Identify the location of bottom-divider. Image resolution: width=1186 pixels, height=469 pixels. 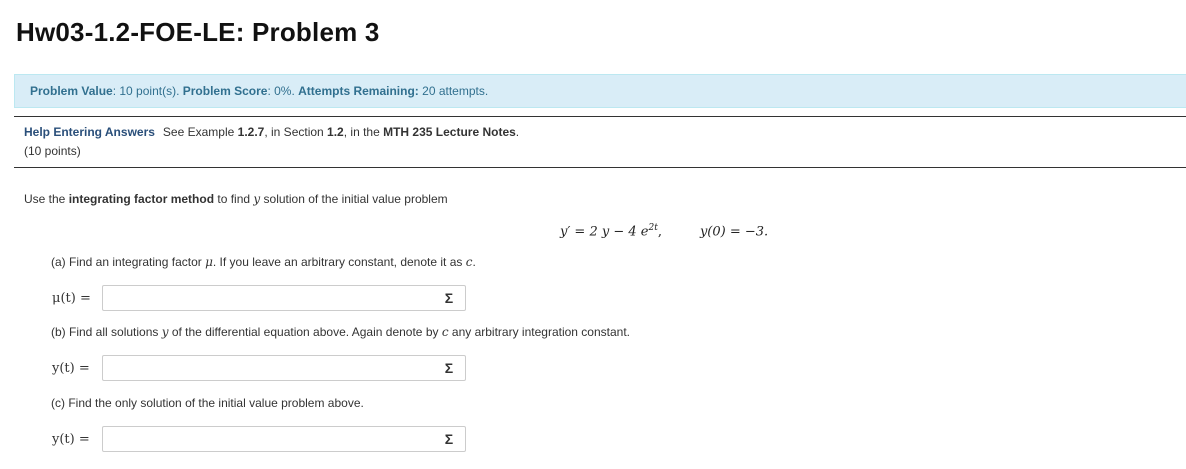
(600, 167).